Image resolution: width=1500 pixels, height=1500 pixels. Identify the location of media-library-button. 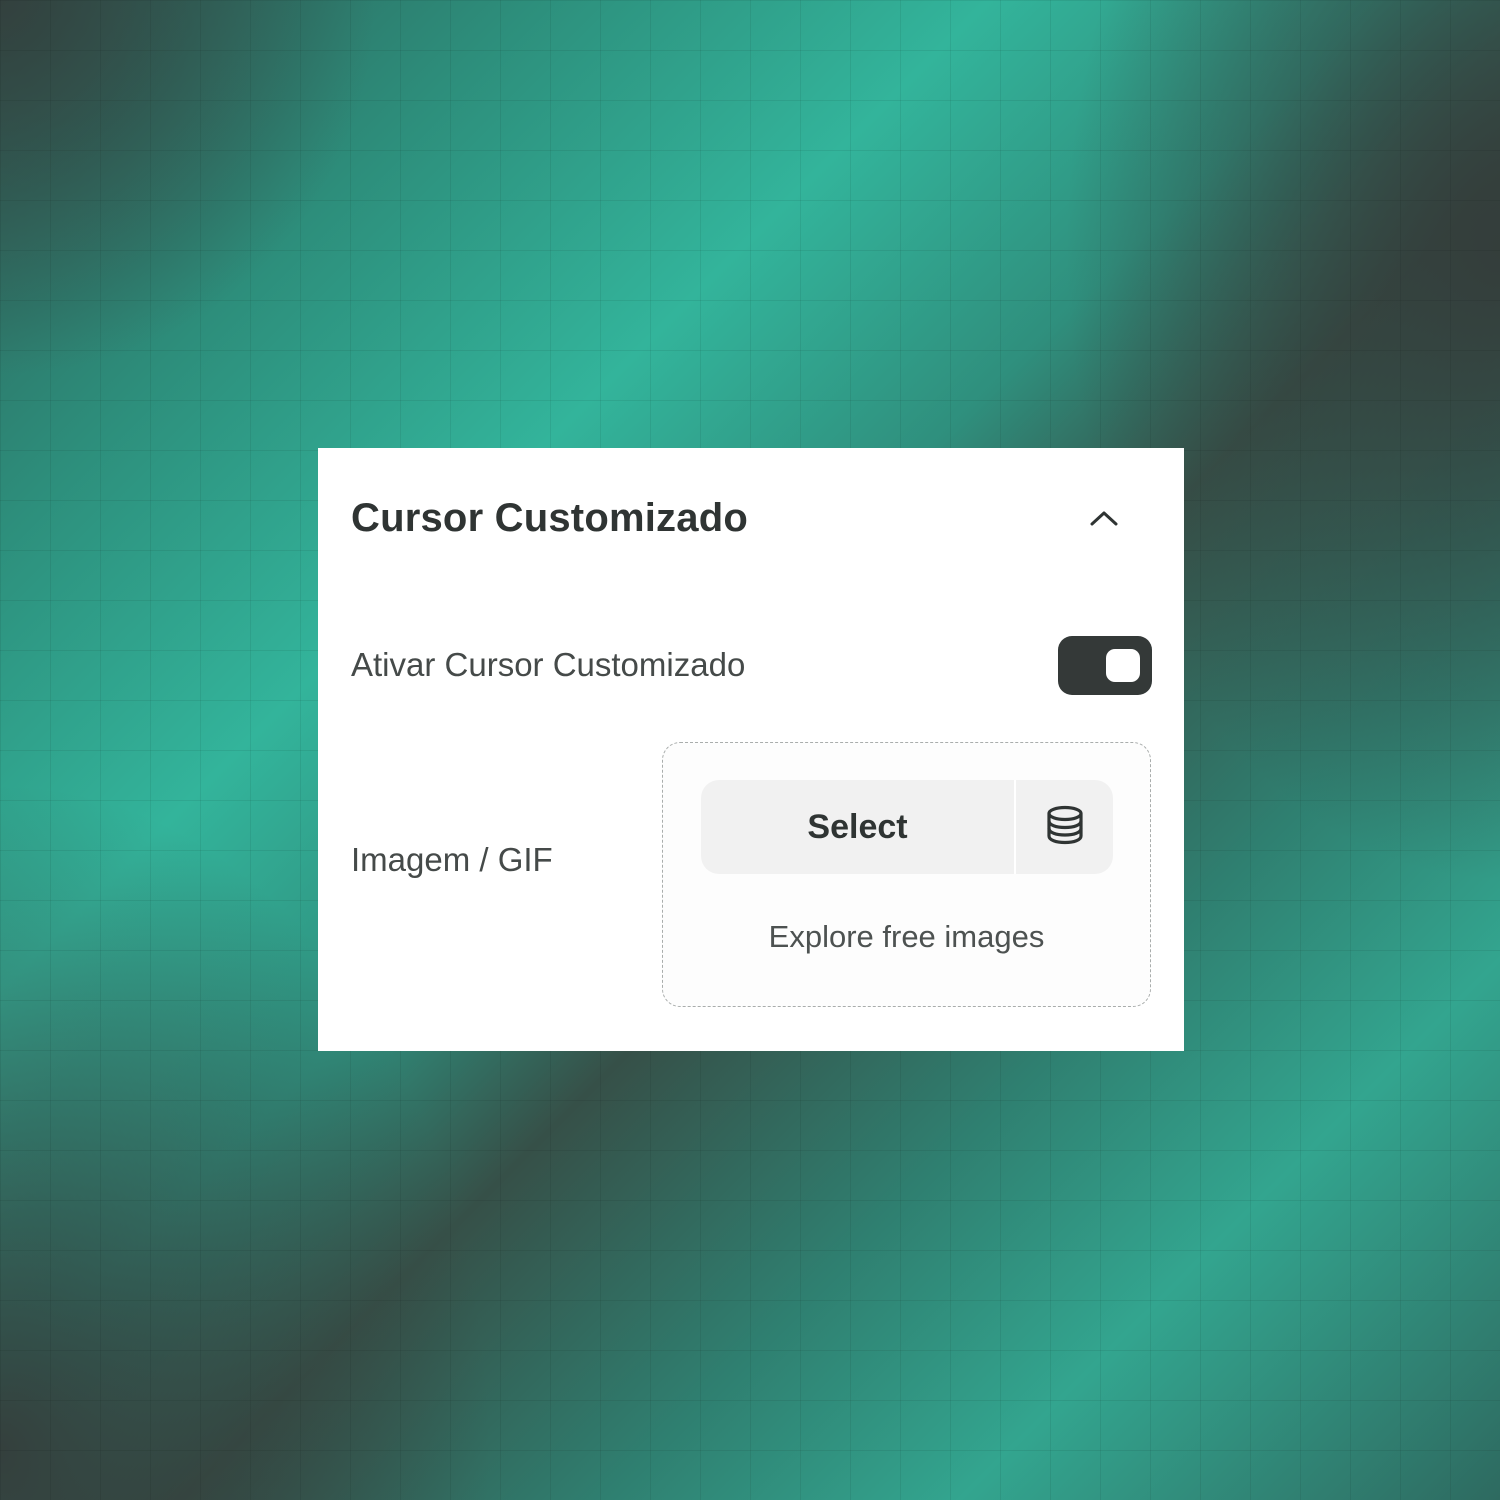
(1064, 827).